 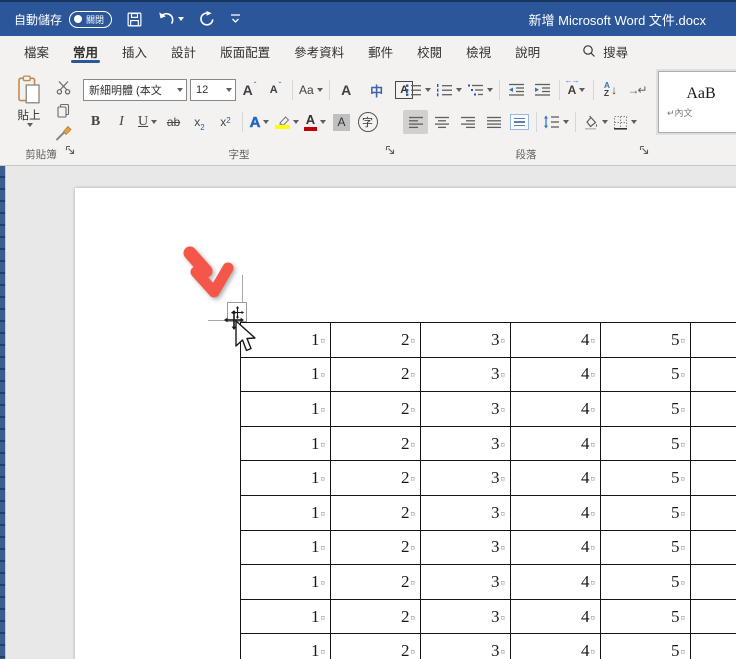 What do you see at coordinates (605, 51) in the screenshot?
I see `search-box: 搜尋` at bounding box center [605, 51].